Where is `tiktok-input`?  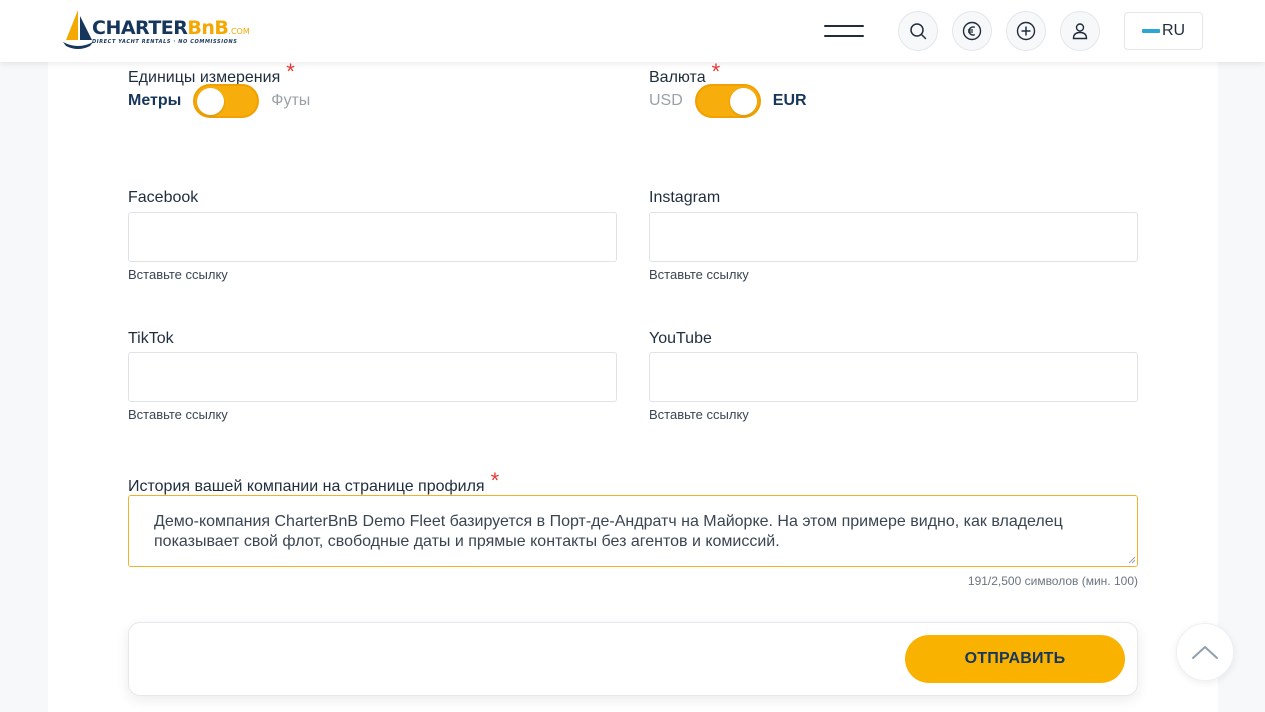 tiktok-input is located at coordinates (372, 377).